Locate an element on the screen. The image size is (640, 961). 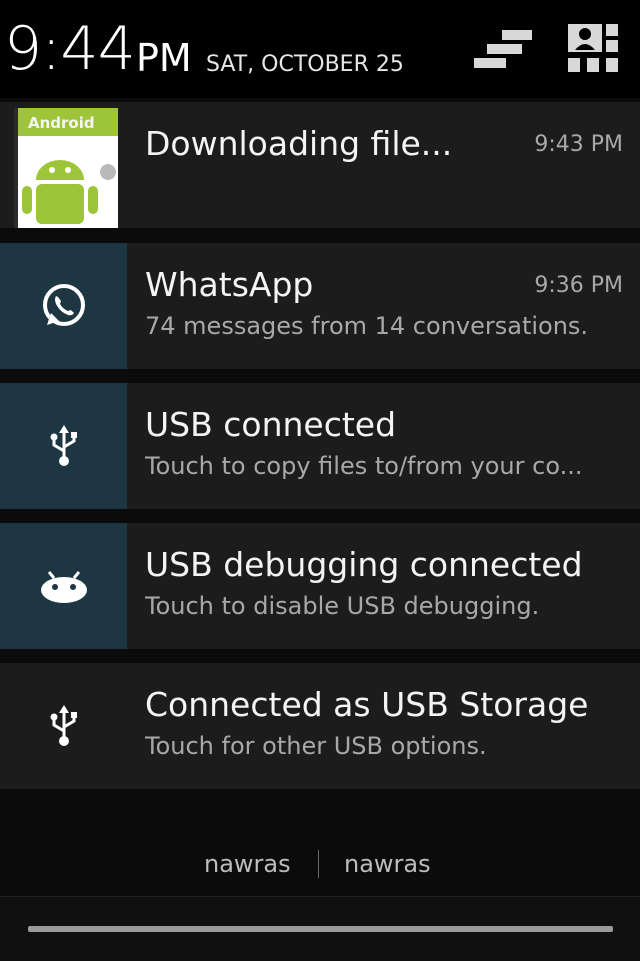
notification-subtitle: Touch to disable USB debugging. is located at coordinates (342, 606).